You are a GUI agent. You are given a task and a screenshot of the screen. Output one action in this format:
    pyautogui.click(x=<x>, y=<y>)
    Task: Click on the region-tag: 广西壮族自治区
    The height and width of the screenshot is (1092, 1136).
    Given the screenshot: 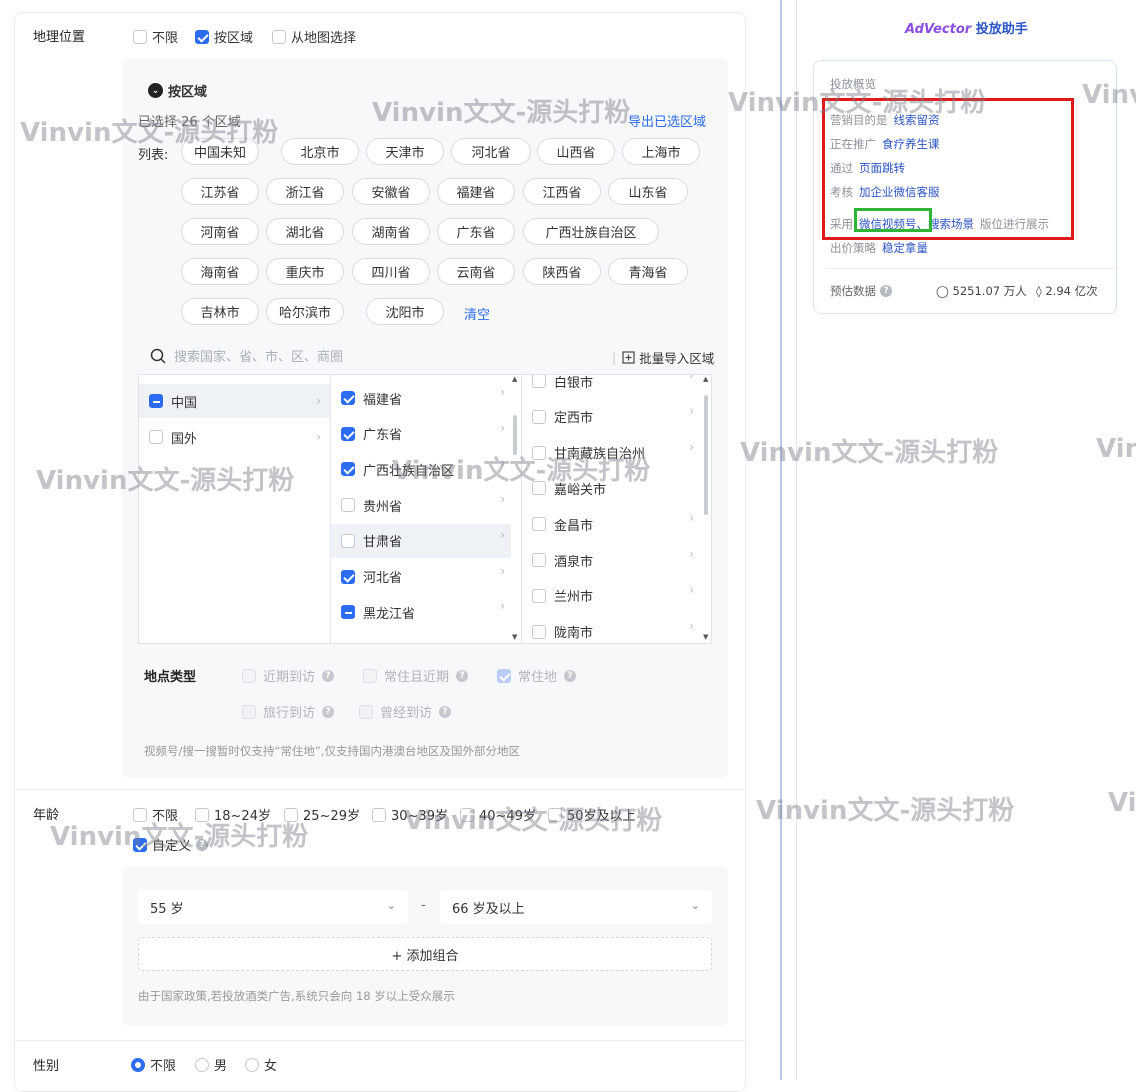 What is the action you would take?
    pyautogui.click(x=591, y=231)
    